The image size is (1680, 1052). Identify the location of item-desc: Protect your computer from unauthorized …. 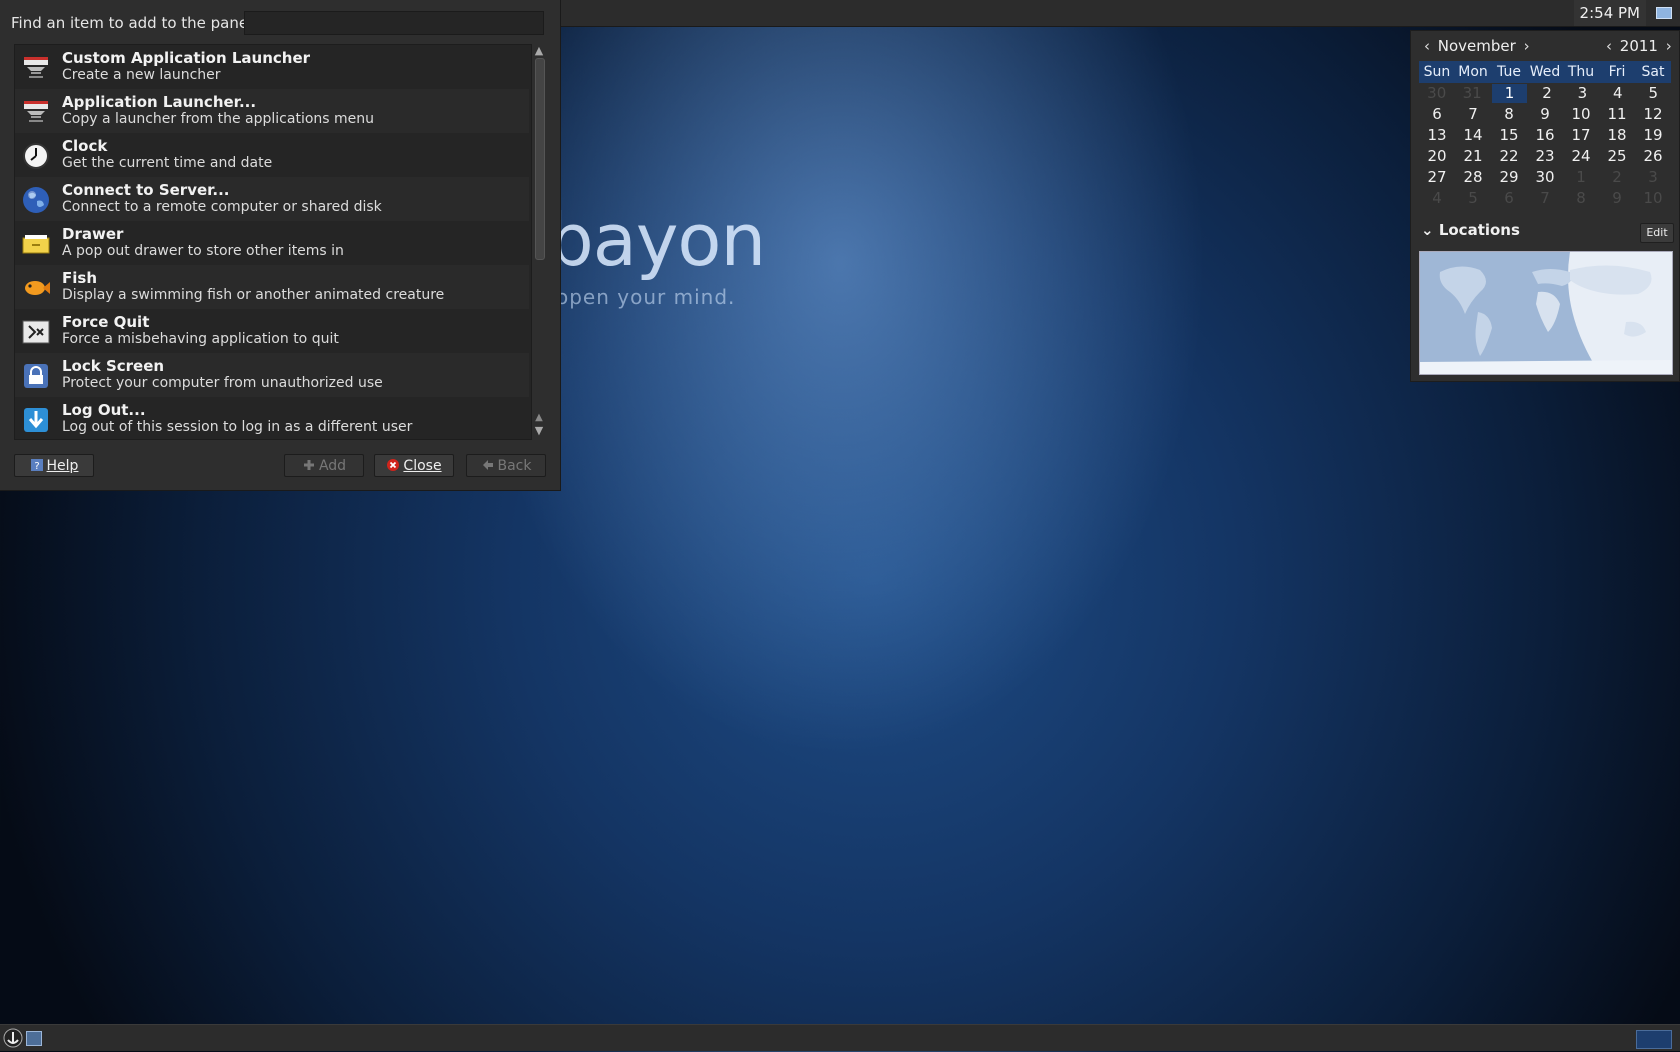
(222, 383).